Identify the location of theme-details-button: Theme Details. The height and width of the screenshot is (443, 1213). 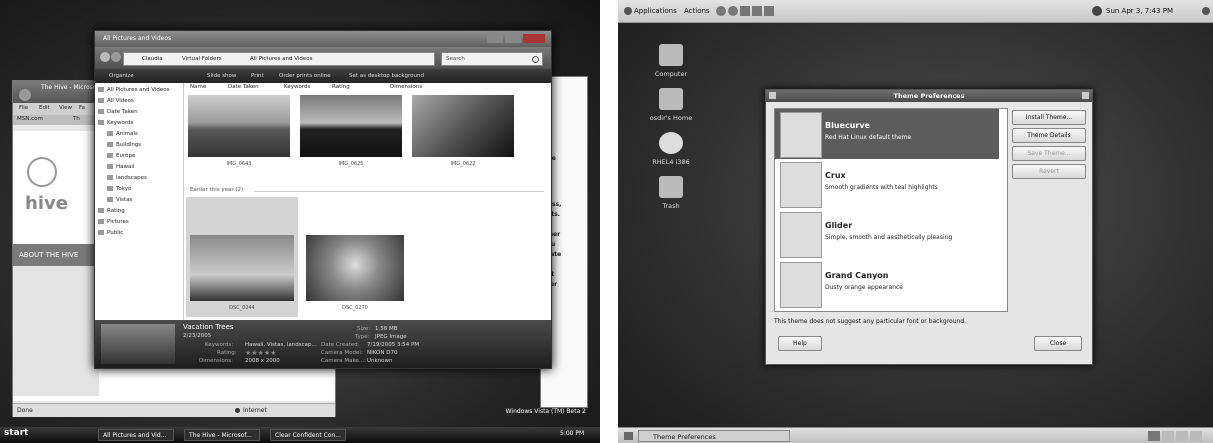
(1049, 135).